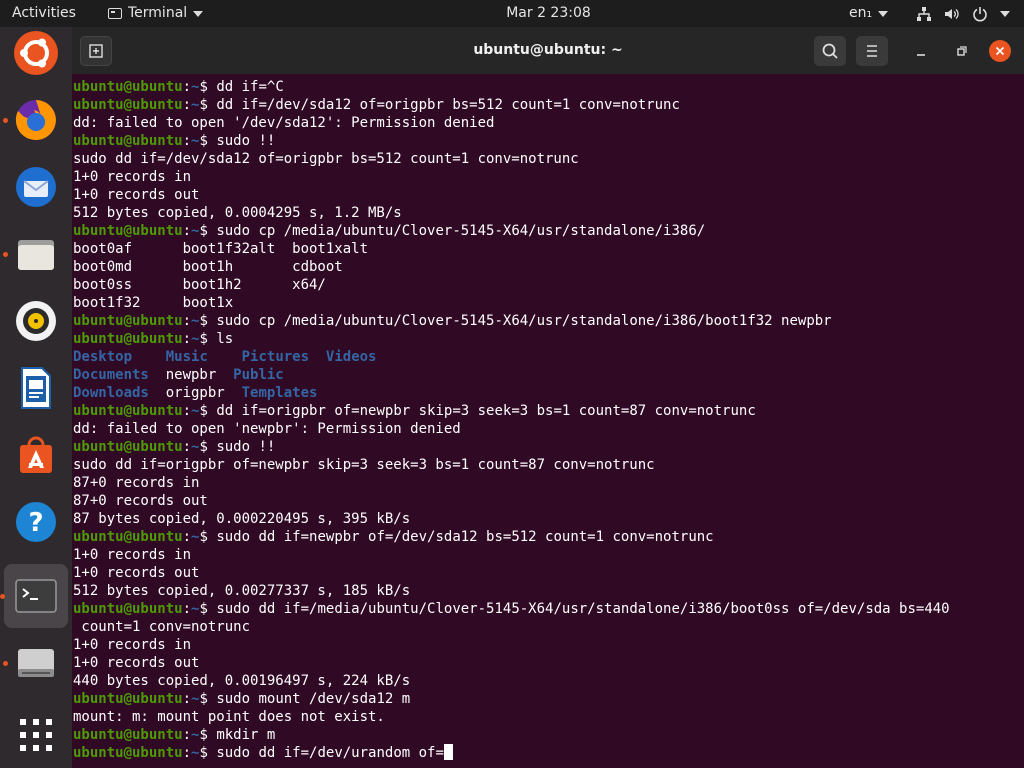 The image size is (1024, 768). I want to click on dock-files, so click(35, 254).